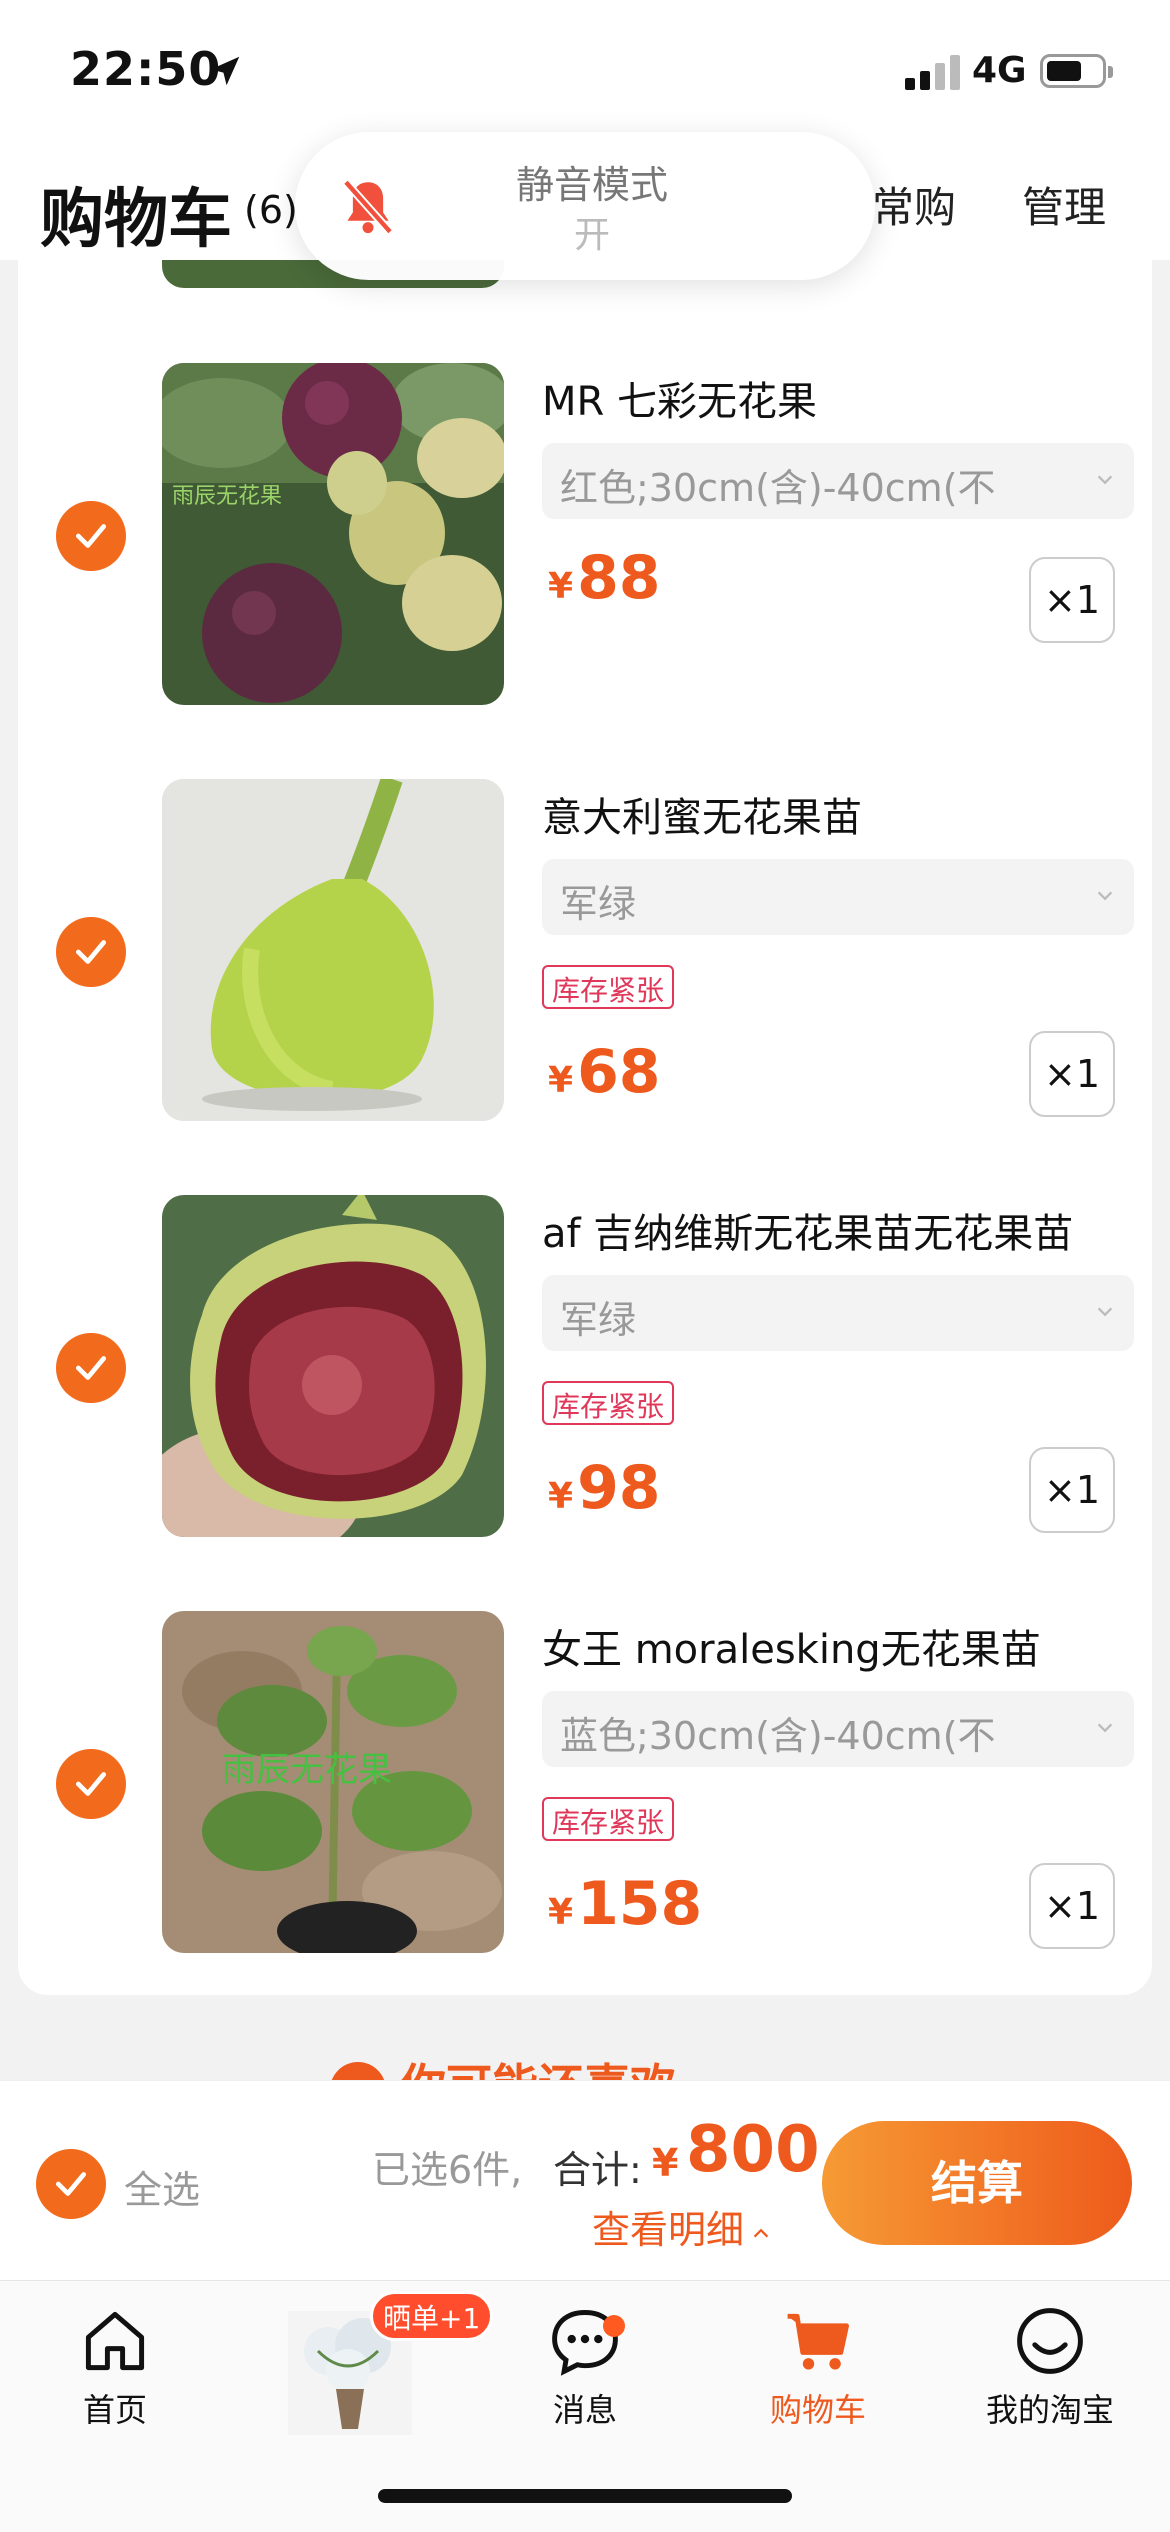  What do you see at coordinates (1050, 2341) in the screenshot?
I see `smile-face-icon` at bounding box center [1050, 2341].